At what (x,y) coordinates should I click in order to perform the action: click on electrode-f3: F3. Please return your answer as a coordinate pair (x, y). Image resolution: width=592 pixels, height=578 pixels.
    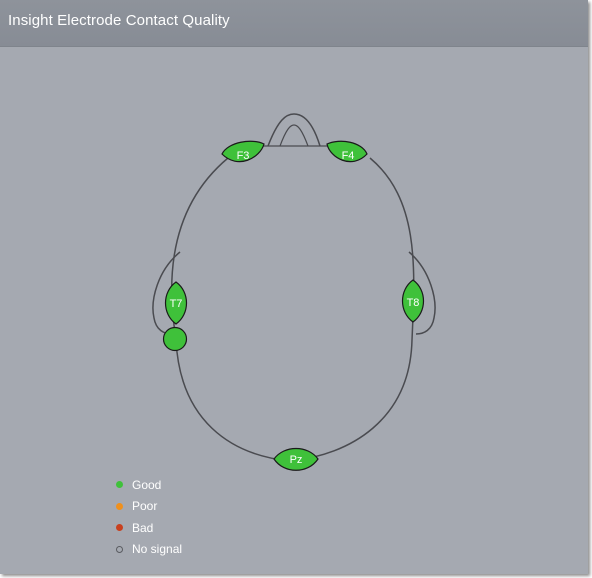
    Looking at the image, I should click on (243, 151).